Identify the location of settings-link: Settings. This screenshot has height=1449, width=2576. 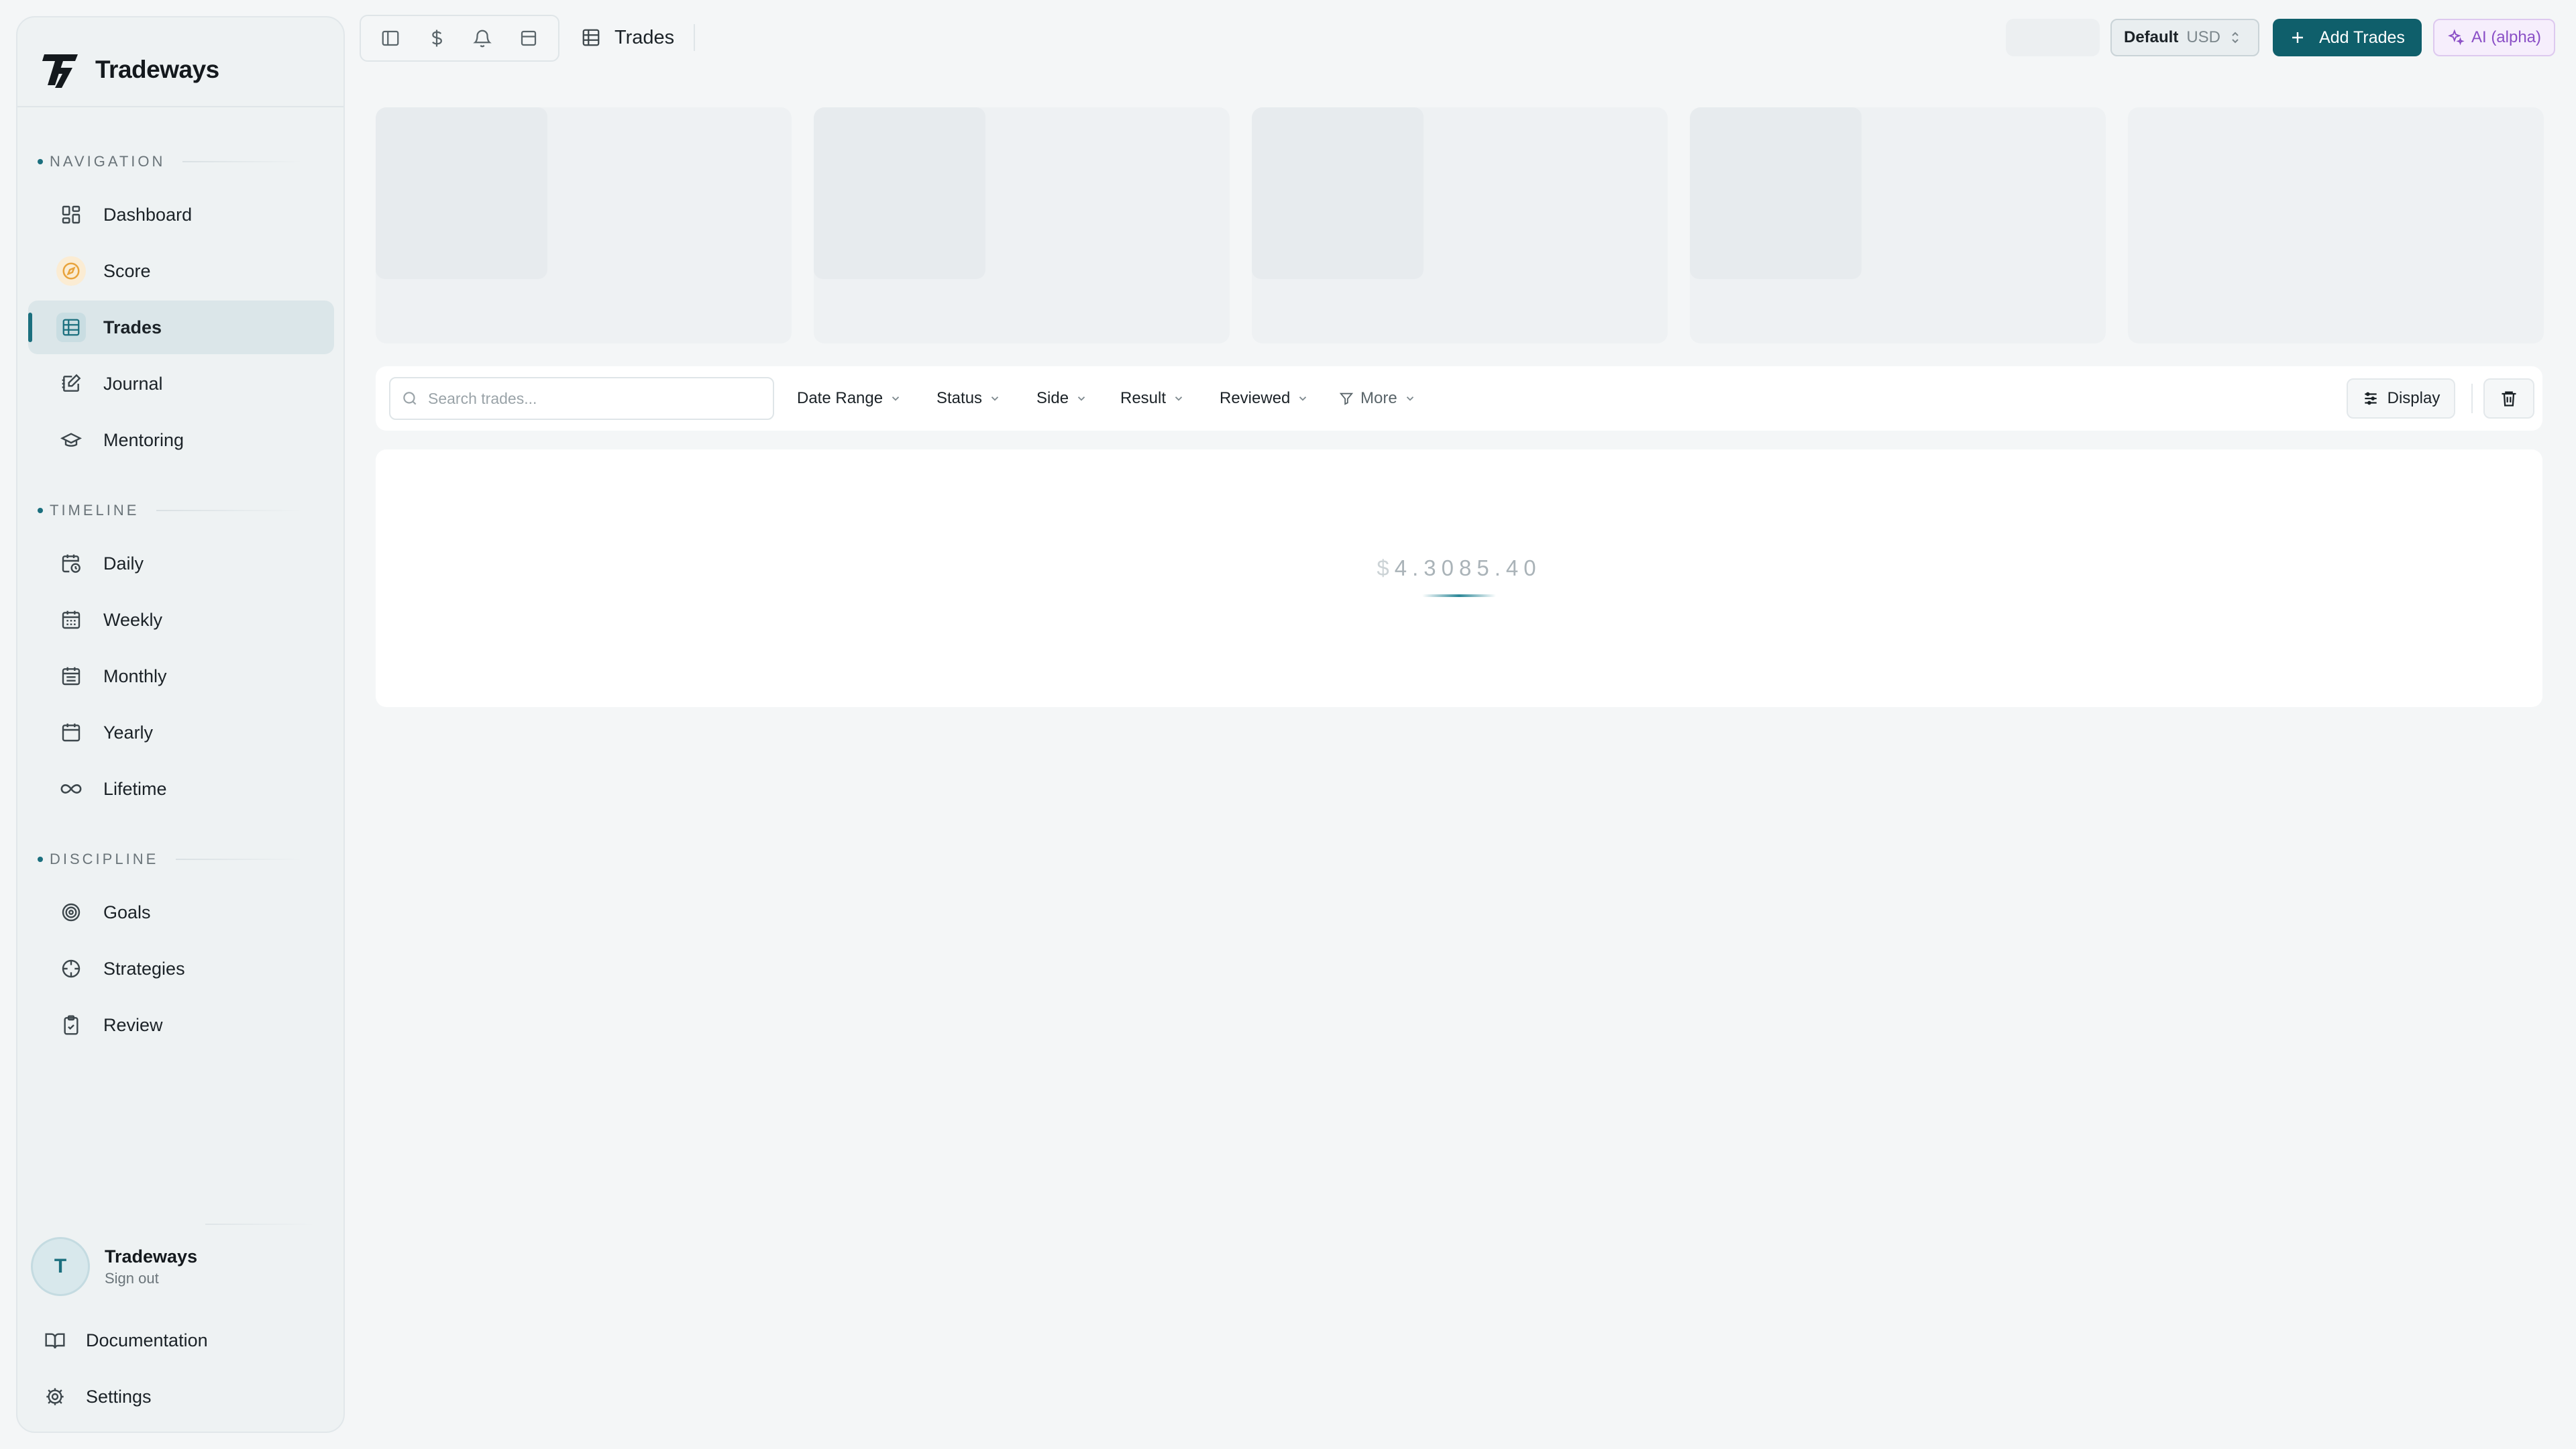
(98, 1397).